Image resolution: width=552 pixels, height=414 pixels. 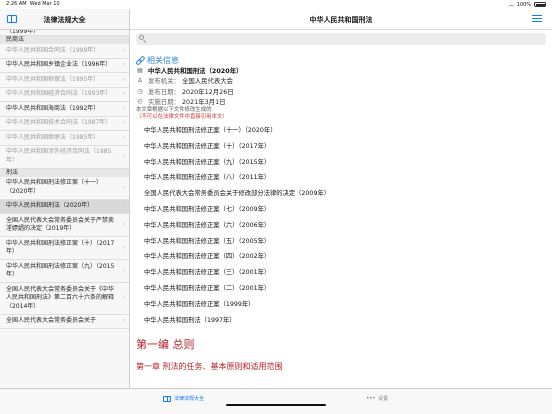 What do you see at coordinates (341, 178) in the screenshot?
I see `related-doc-link: 中华人民共和国刑法修正案（八）（2011年）` at bounding box center [341, 178].